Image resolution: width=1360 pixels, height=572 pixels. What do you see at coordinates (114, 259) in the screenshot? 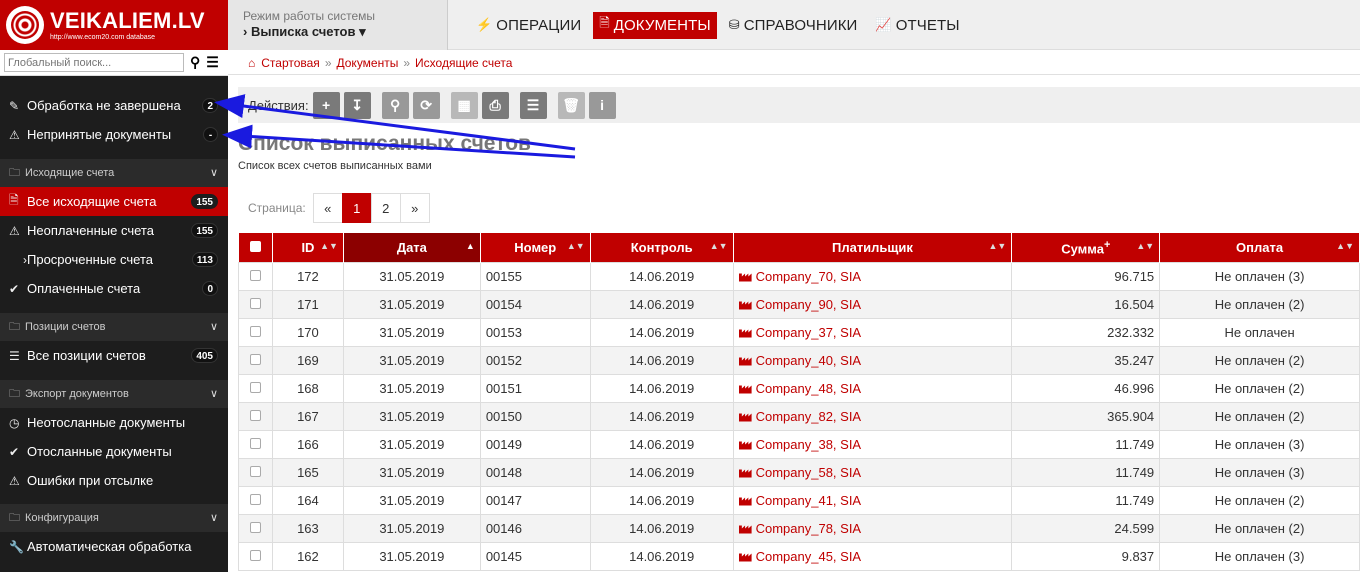
I see `sidebar-item-overdue: › Просроченные счета 113` at bounding box center [114, 259].